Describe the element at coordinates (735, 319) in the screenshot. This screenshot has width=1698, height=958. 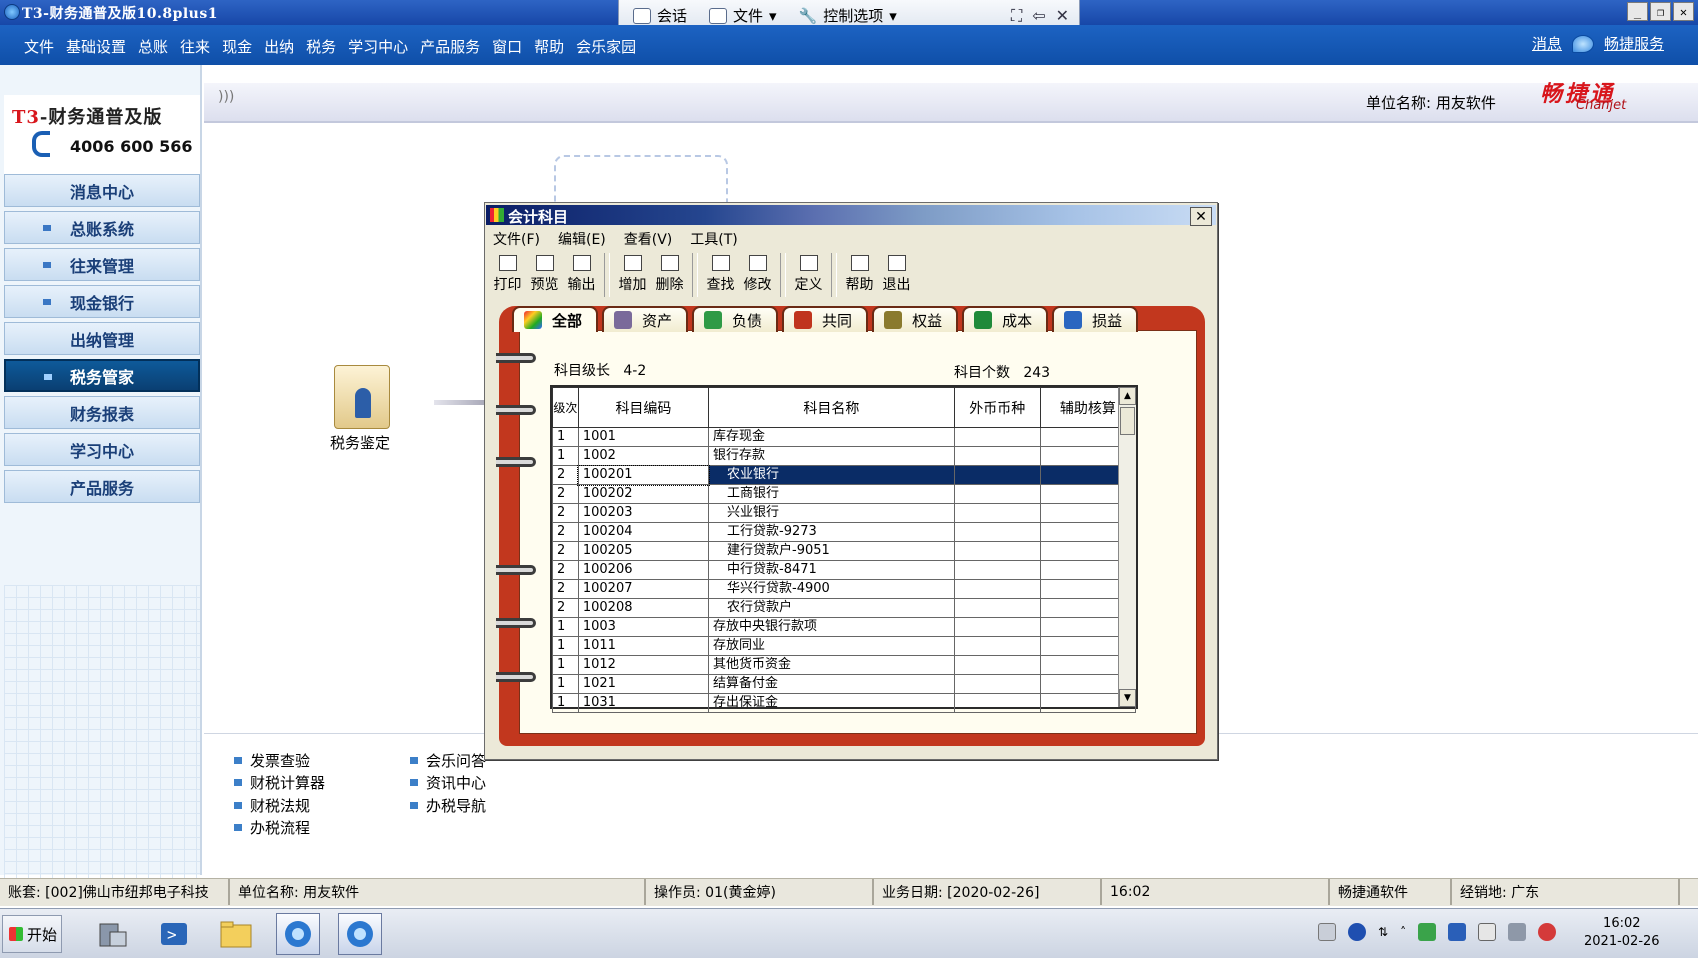
I see `tab-2: 负债` at that location.